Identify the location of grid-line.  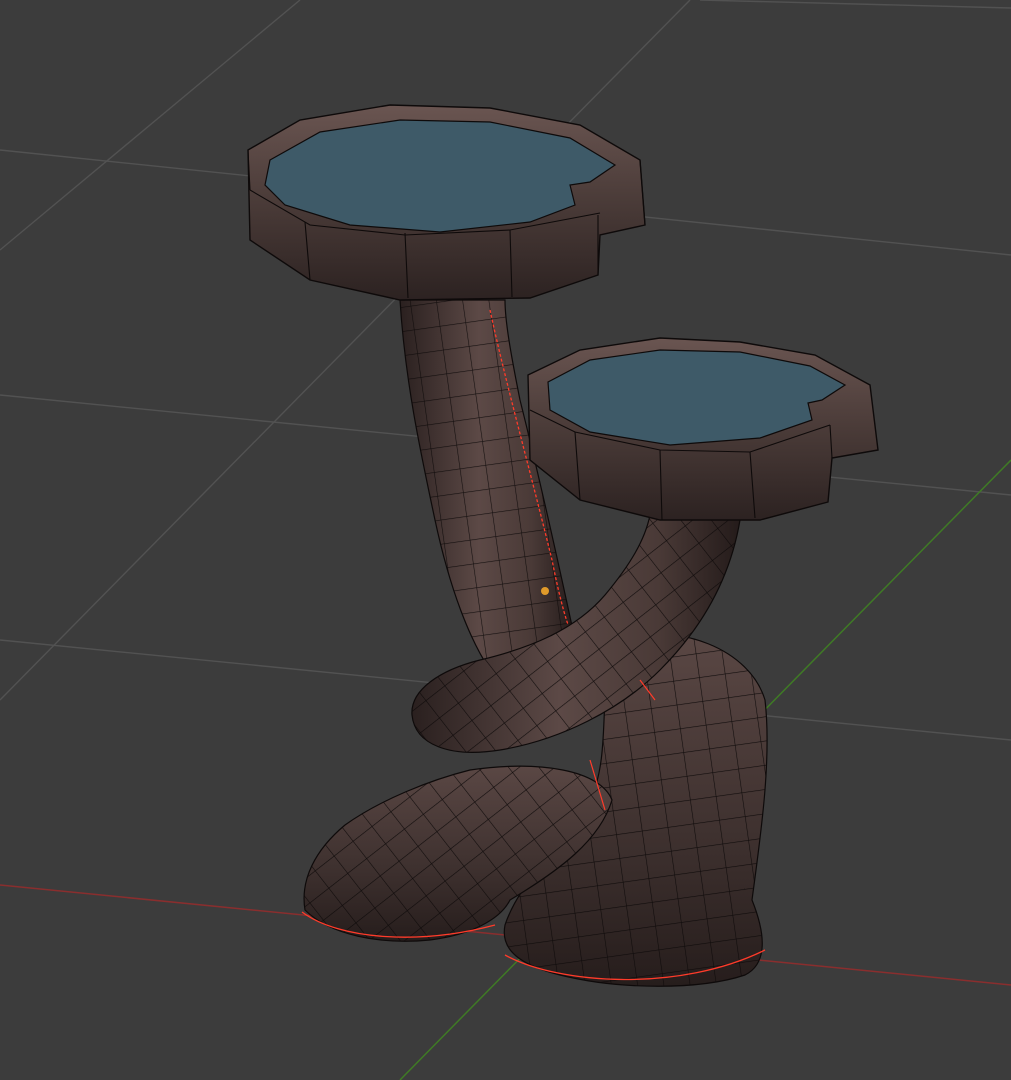
(855, 4).